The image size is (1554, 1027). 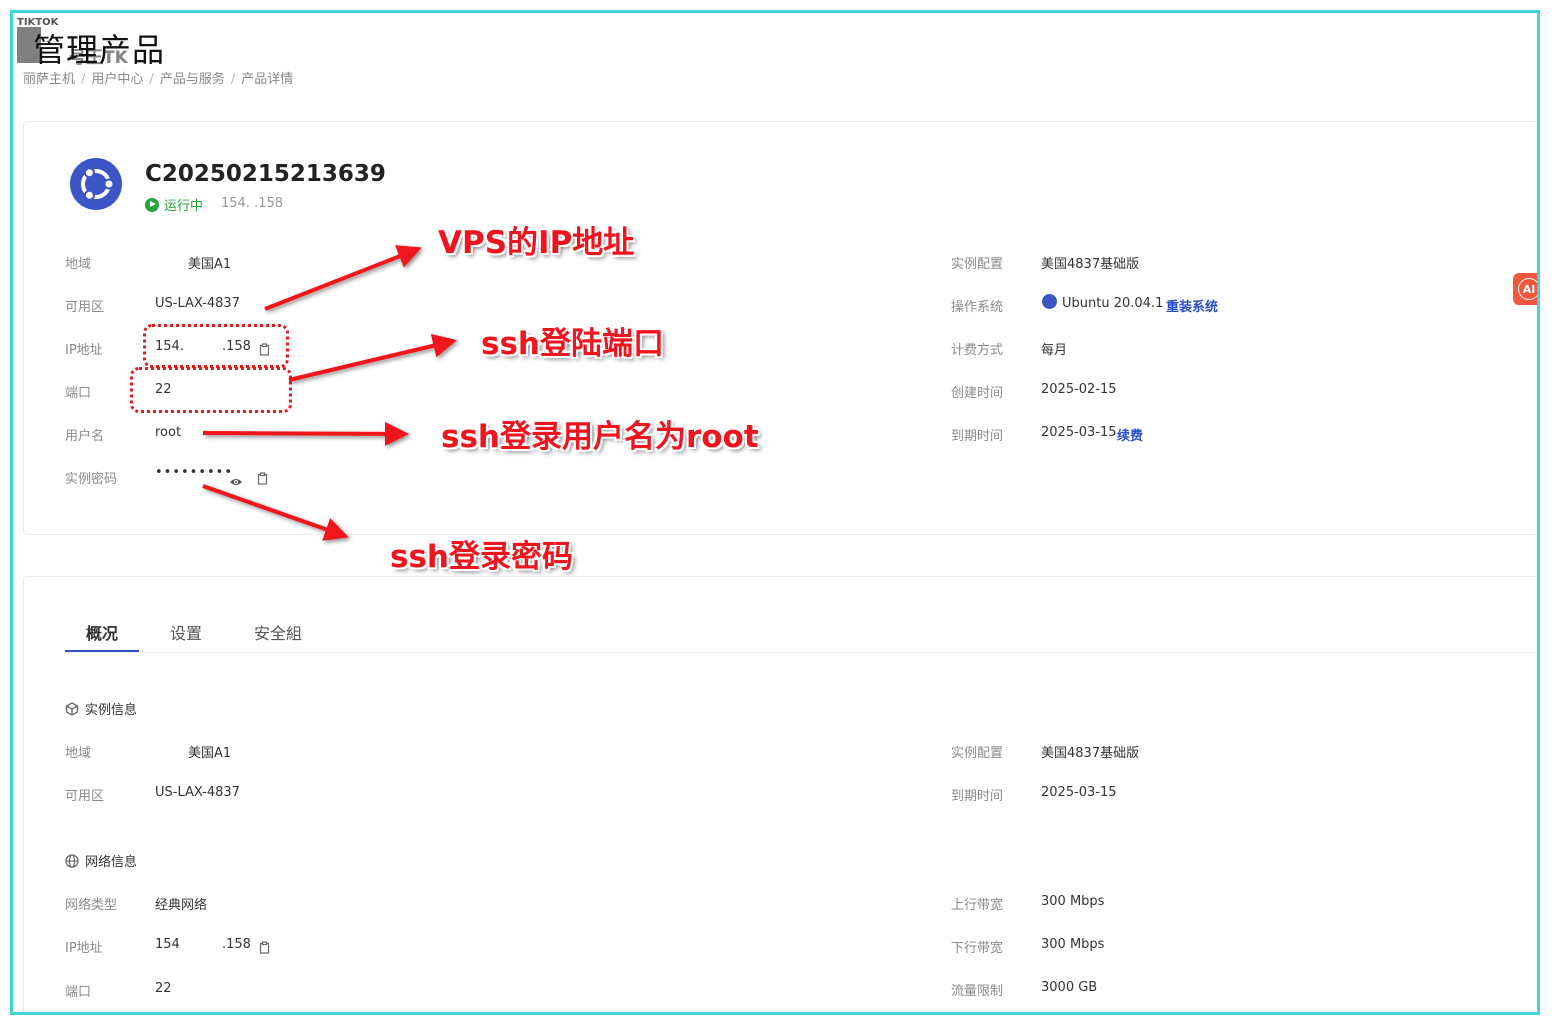 I want to click on tab-settings: 设置, so click(x=186, y=632).